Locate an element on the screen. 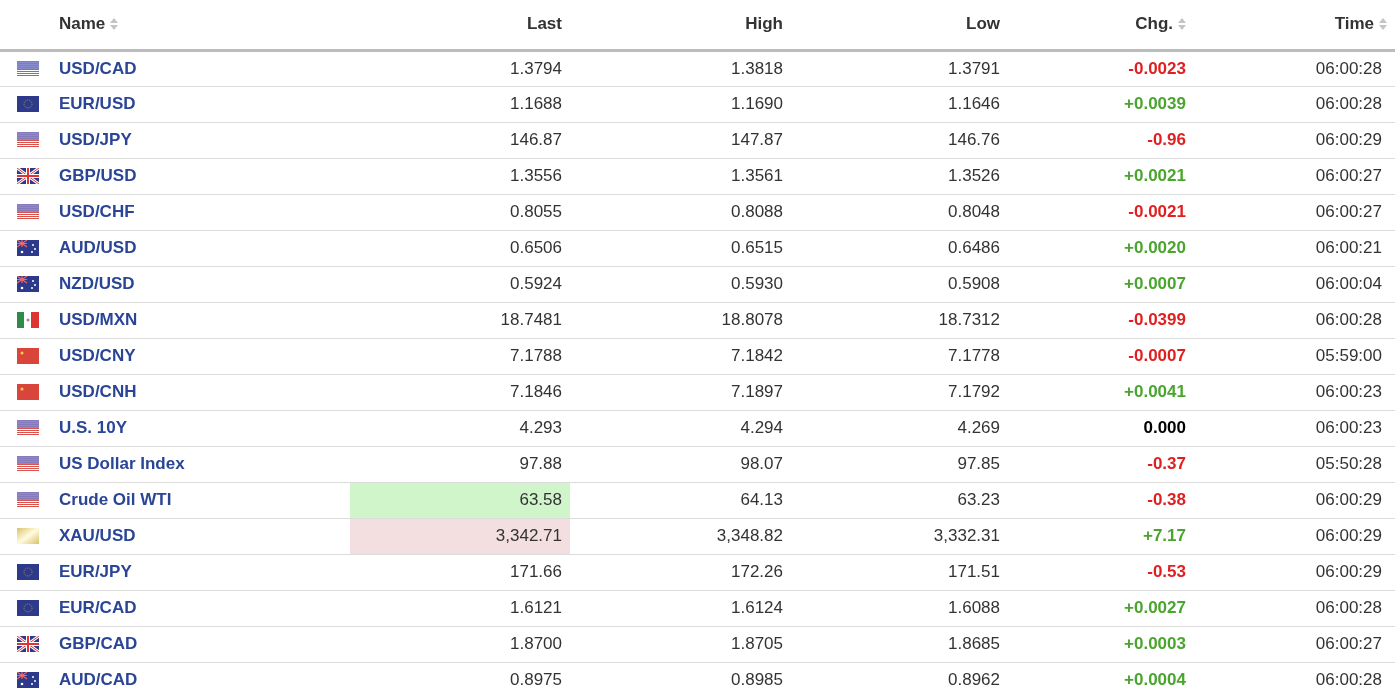 This screenshot has height=695, width=1395. price-cell: 146.87 is located at coordinates (460, 140).